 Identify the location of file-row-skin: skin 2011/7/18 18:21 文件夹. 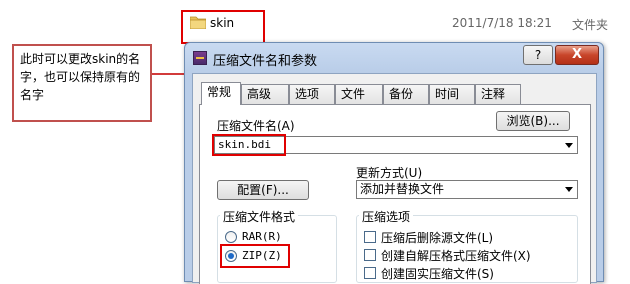
(404, 26).